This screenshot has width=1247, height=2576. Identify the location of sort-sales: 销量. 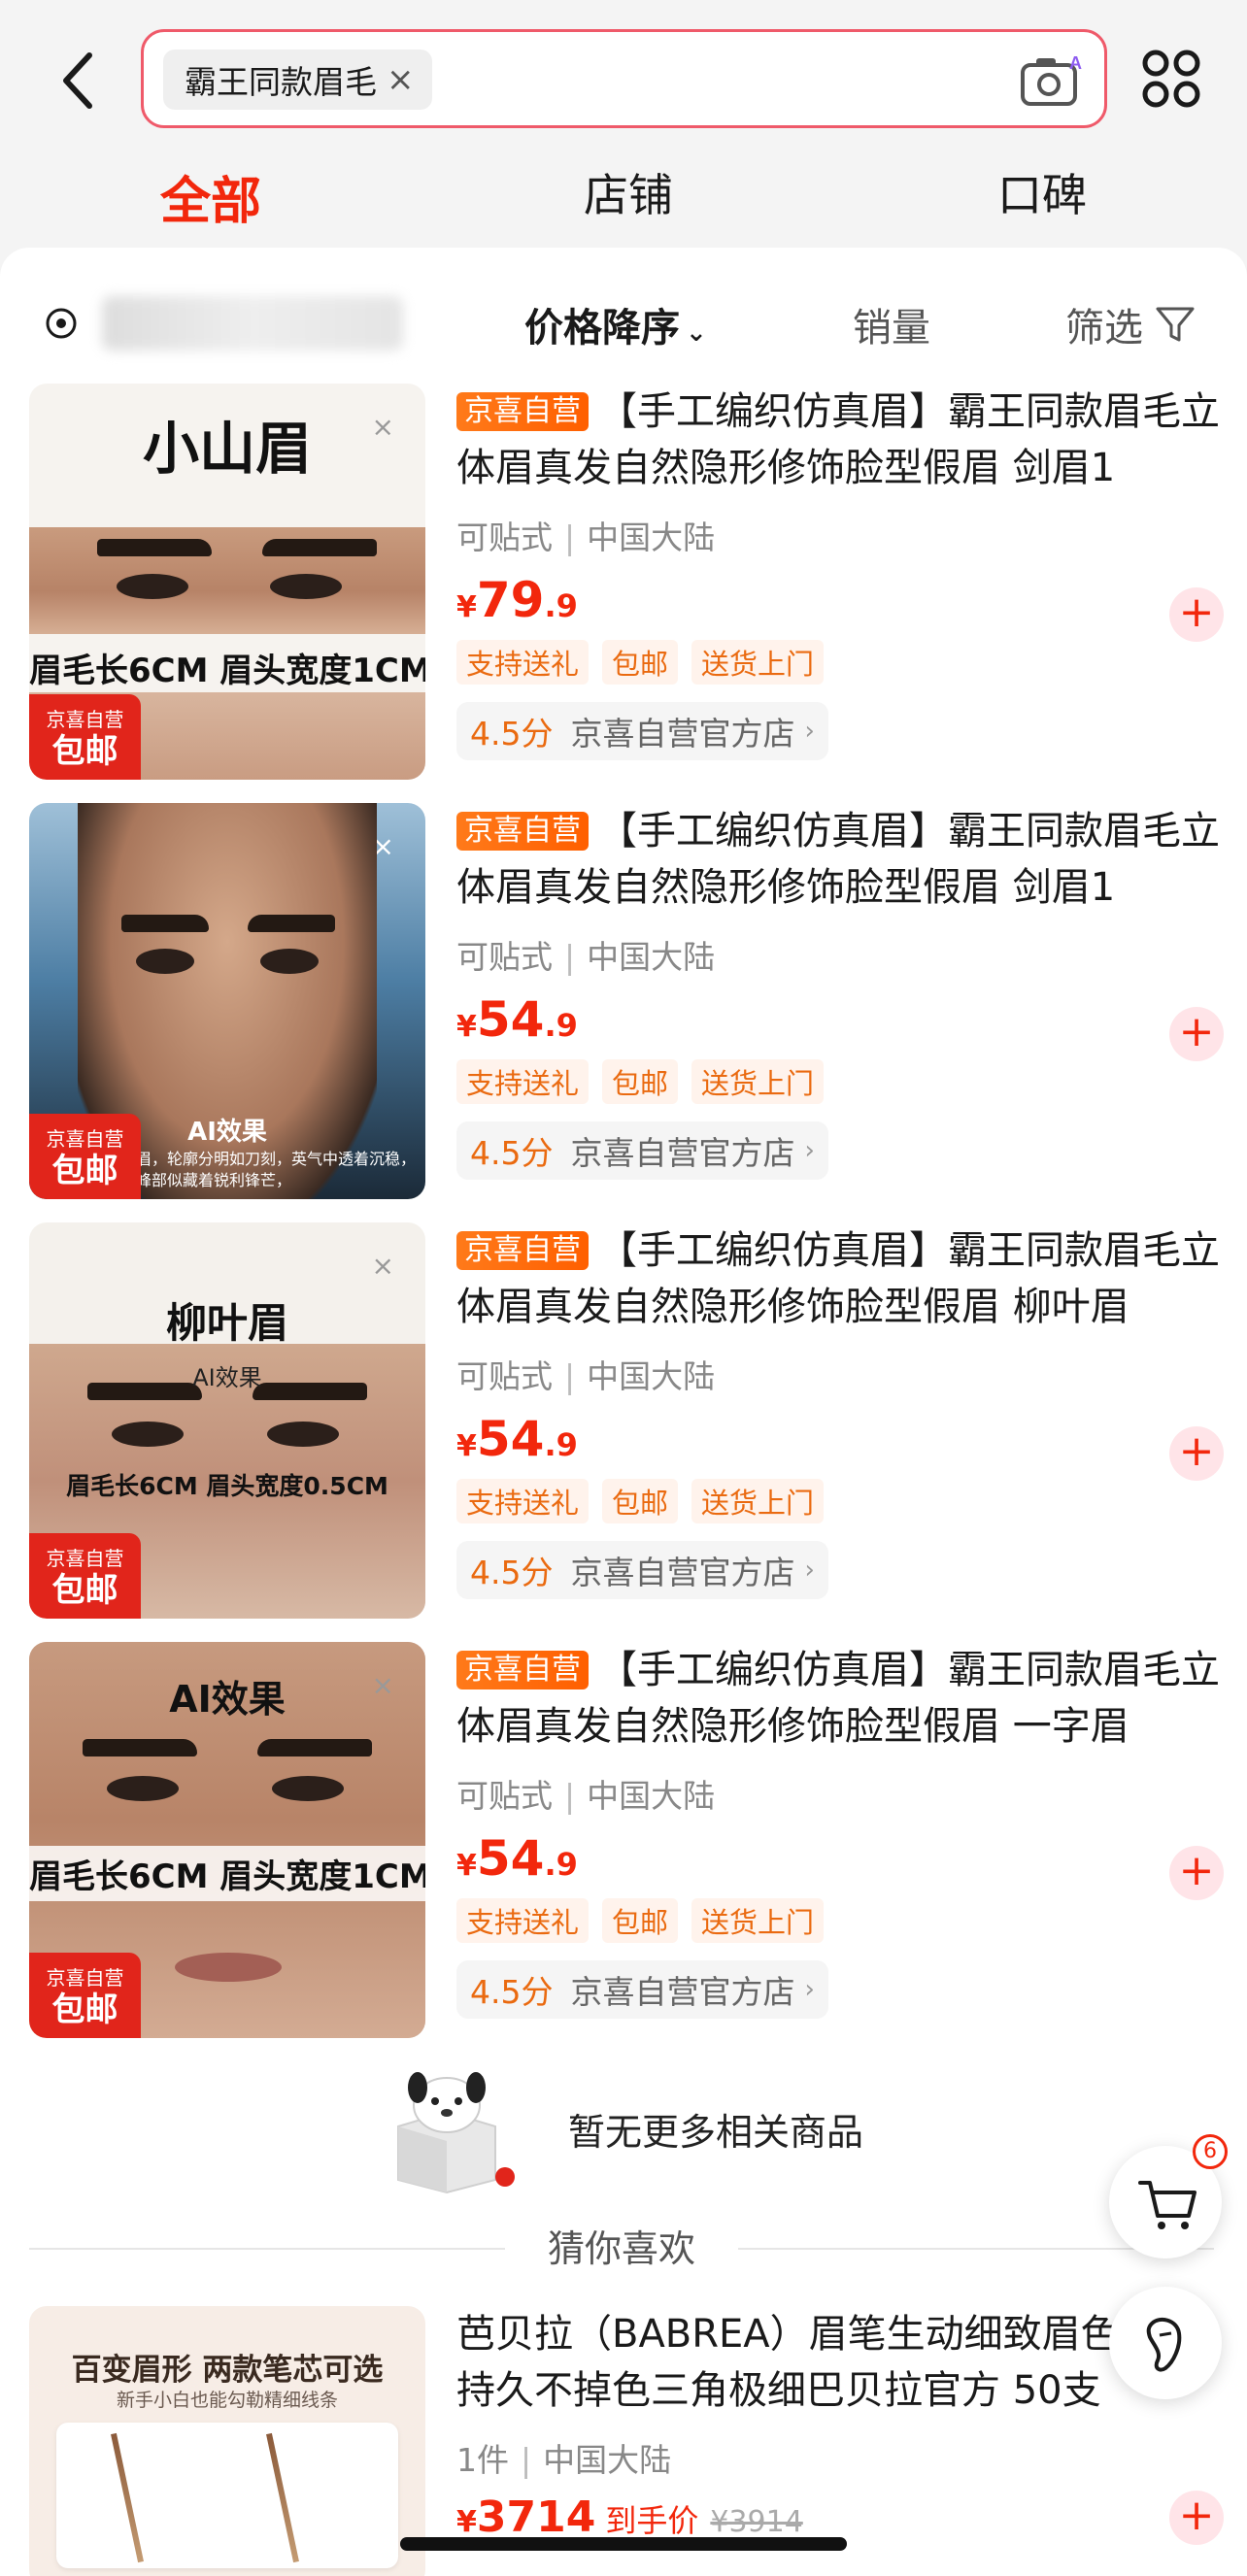
(891, 324).